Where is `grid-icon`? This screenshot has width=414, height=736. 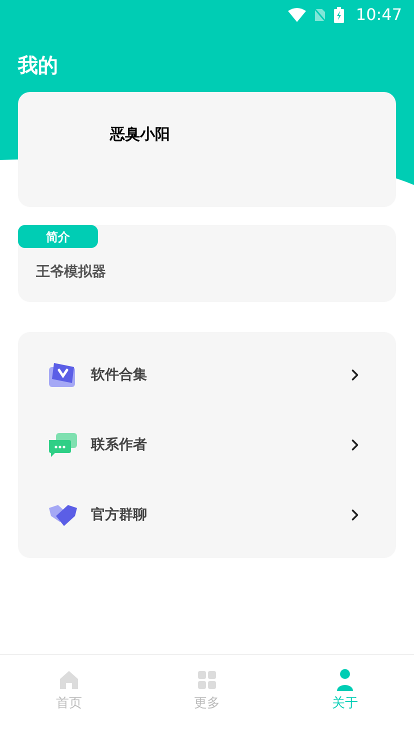
grid-icon is located at coordinates (207, 680).